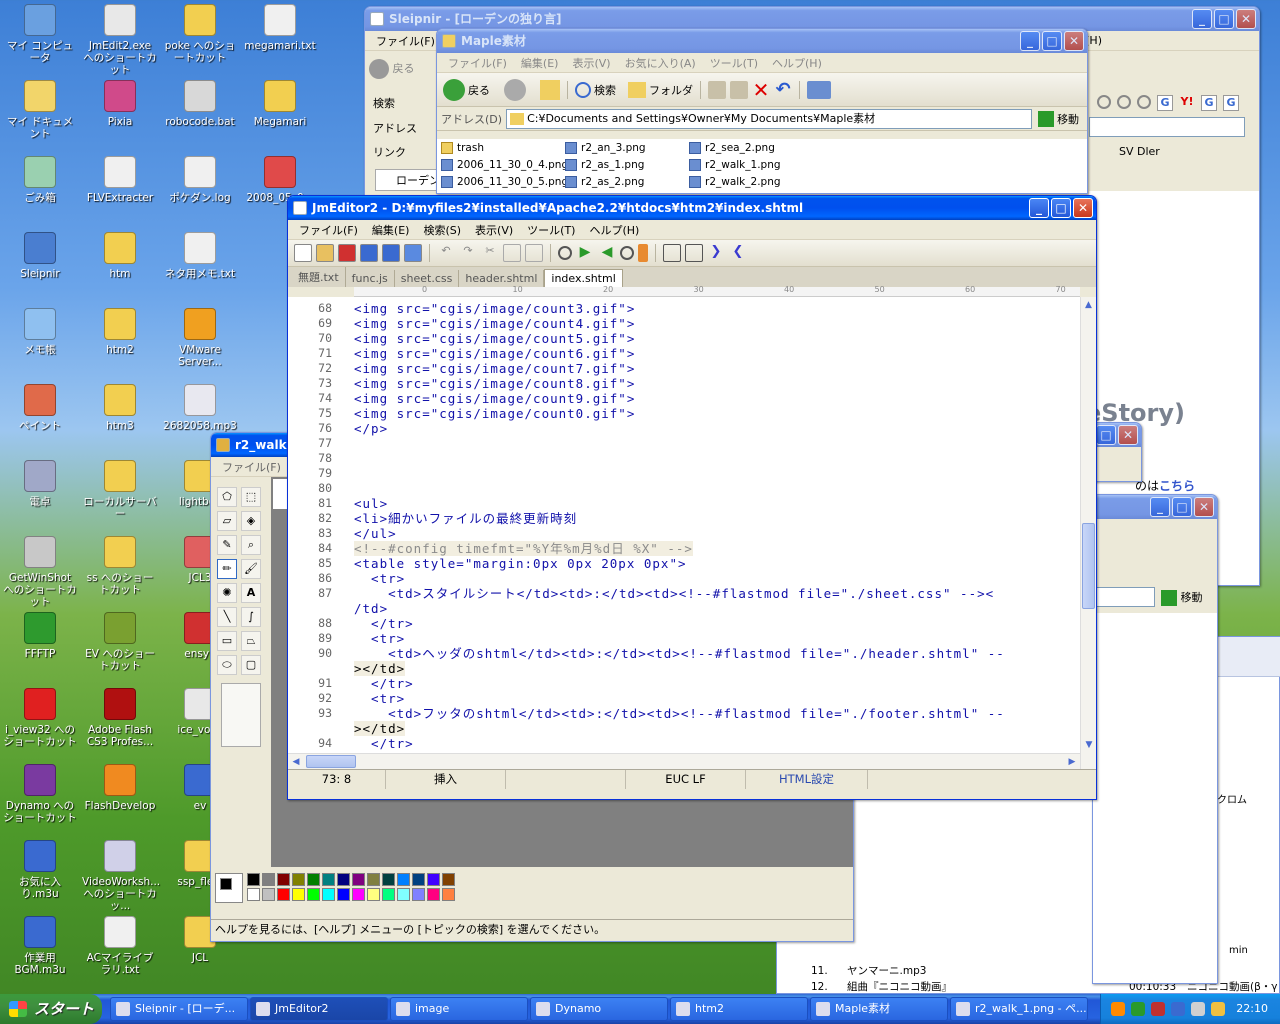  I want to click on maple-menu-item: 表示(V), so click(591, 63).